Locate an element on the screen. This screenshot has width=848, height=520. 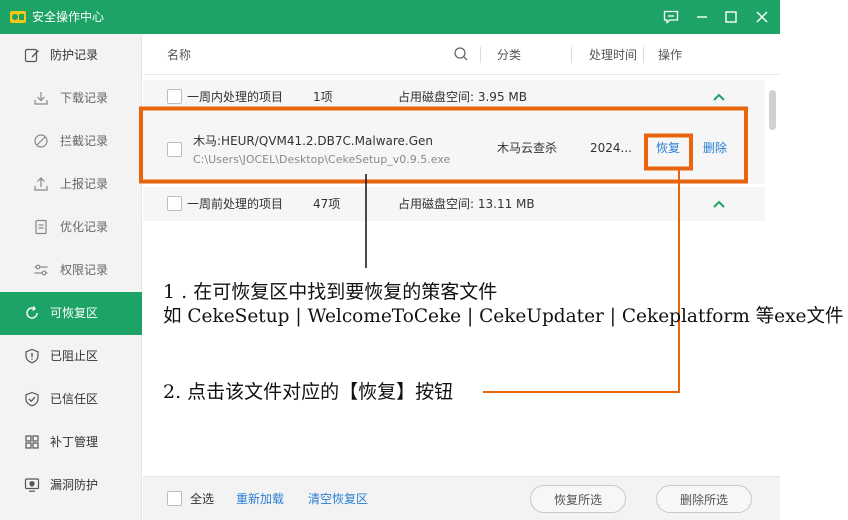
sidebar-item-recovery-zone: 可恢复区 is located at coordinates (71, 313).